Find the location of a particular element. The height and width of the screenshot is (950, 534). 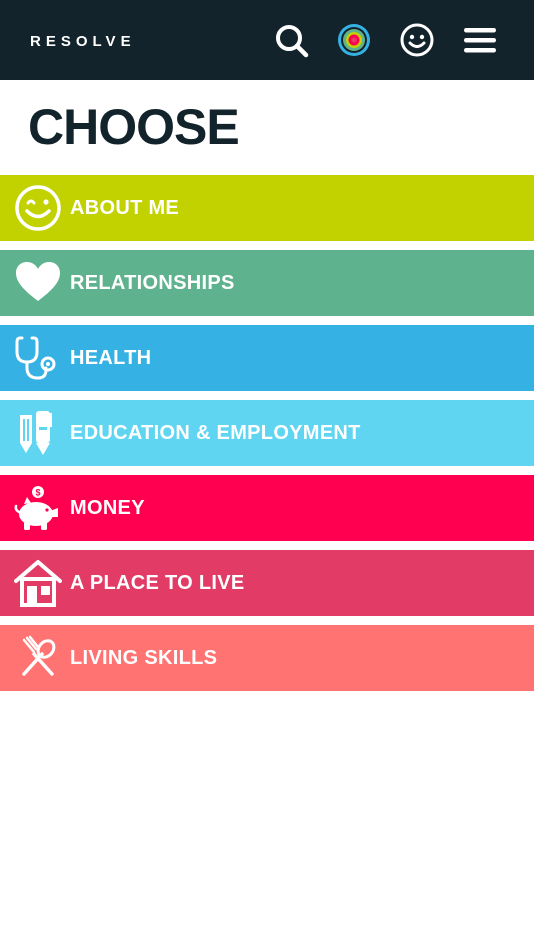

category-education-employment: EDUCATION & EMPLOYMENT is located at coordinates (267, 433).